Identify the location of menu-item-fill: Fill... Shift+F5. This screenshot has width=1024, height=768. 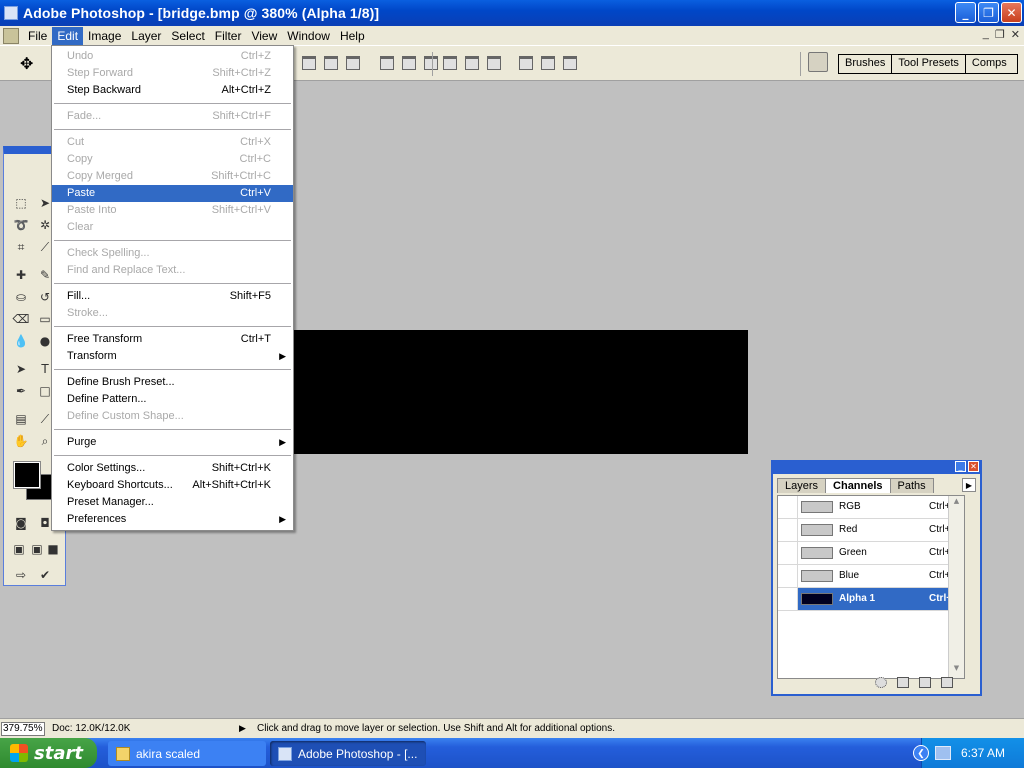
(172, 296).